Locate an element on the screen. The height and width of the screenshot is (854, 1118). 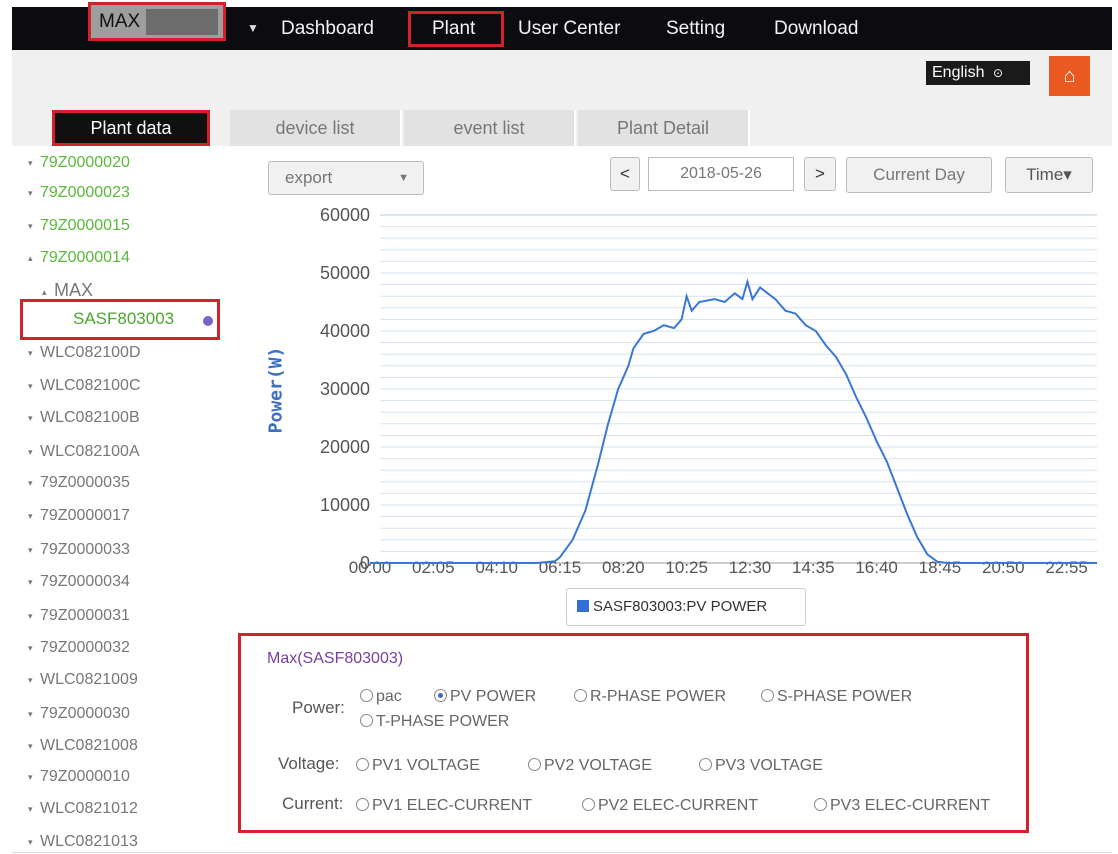
x-tick-label: 14:35 is located at coordinates (813, 567).